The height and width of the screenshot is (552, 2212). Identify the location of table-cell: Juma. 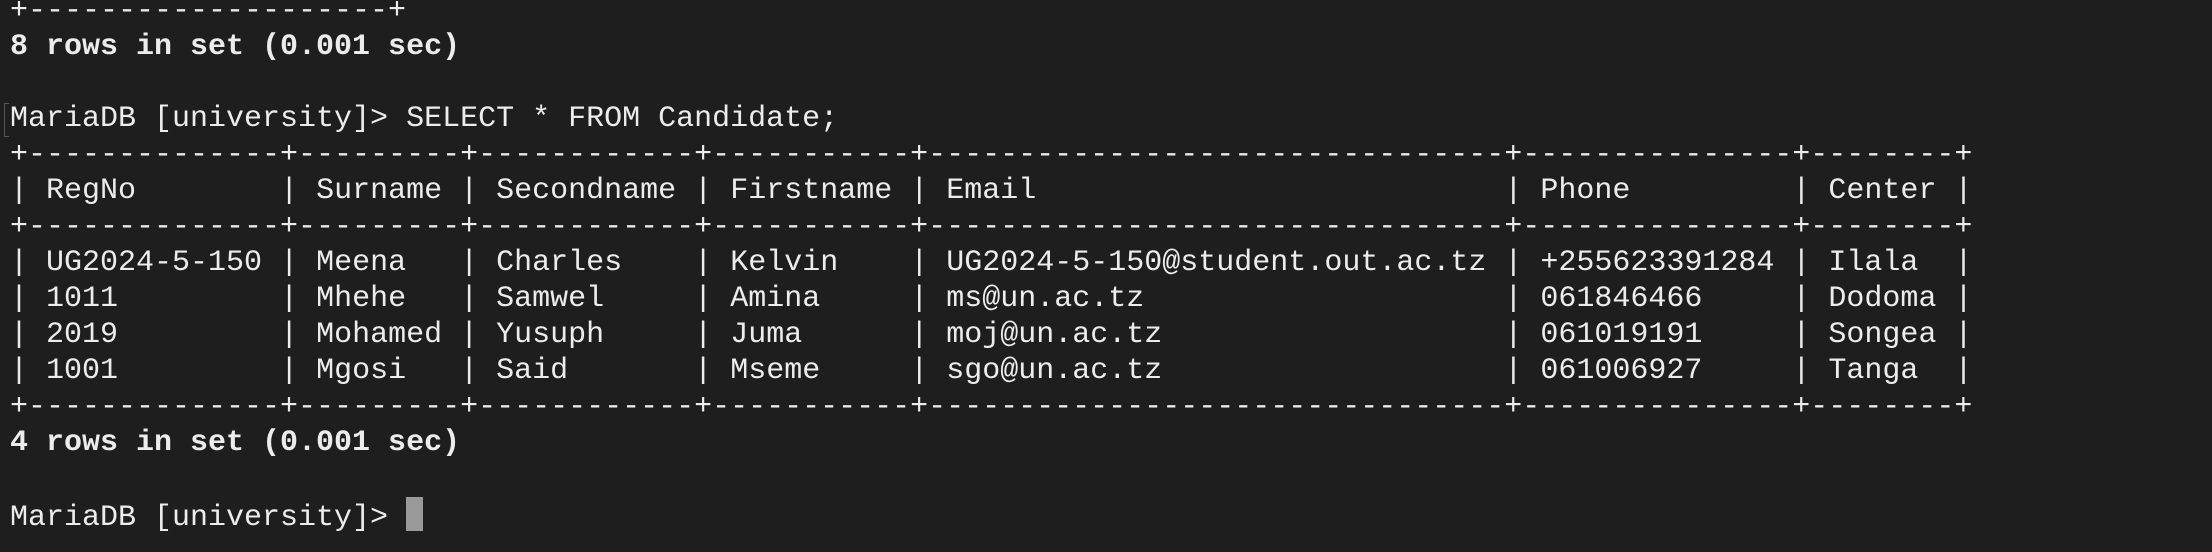
(811, 335).